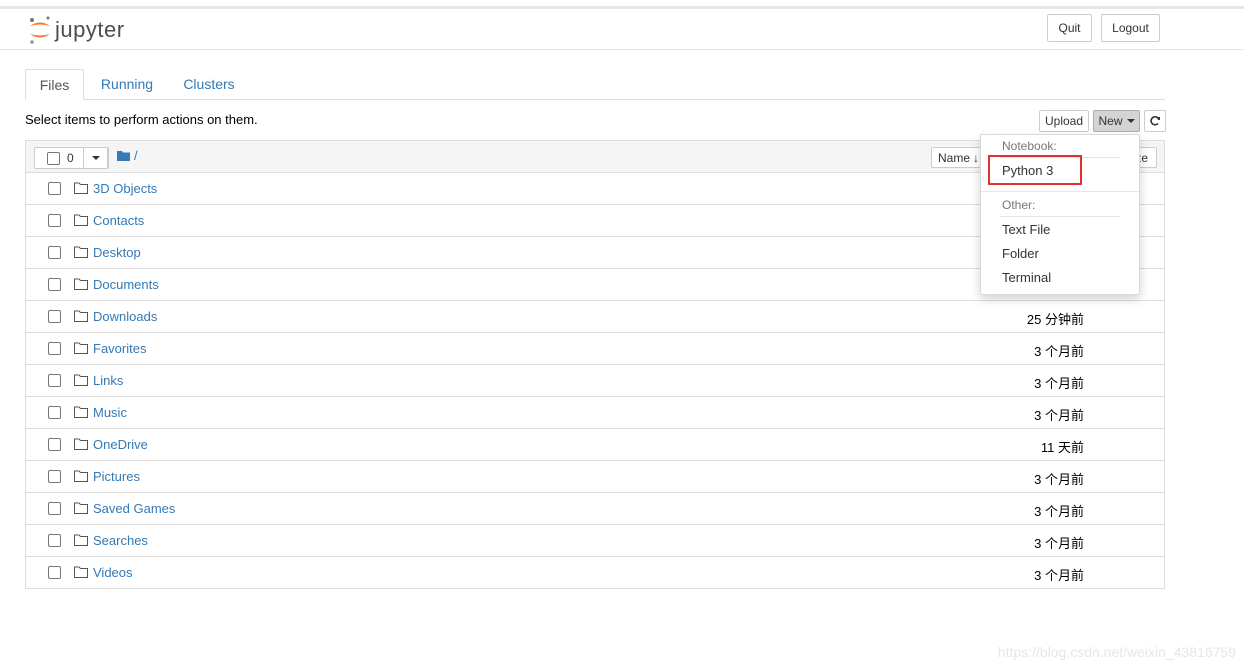  What do you see at coordinates (1064, 121) in the screenshot?
I see `upload-button: Upload` at bounding box center [1064, 121].